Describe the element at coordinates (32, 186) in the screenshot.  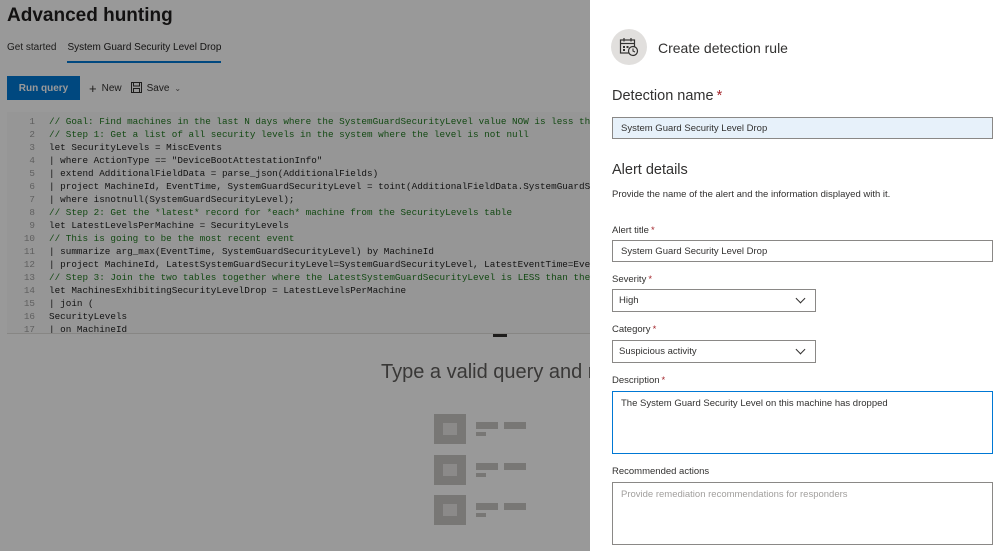
I see `line-number: 6` at that location.